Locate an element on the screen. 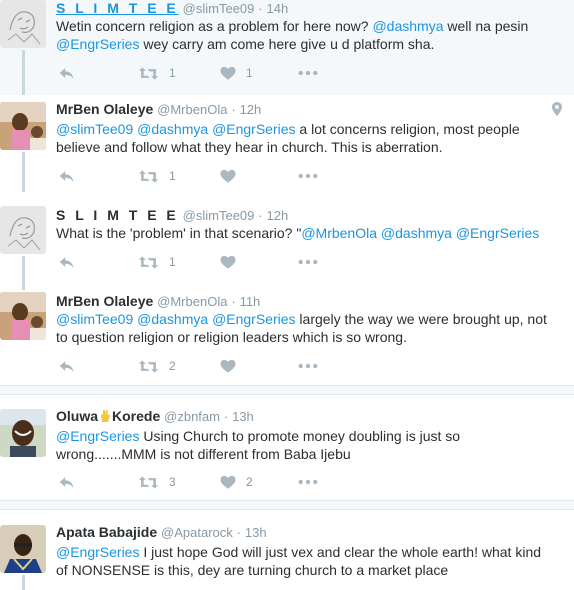  tweet-header: MrBen Olaleye @MrbenOla · 11h is located at coordinates (158, 301).